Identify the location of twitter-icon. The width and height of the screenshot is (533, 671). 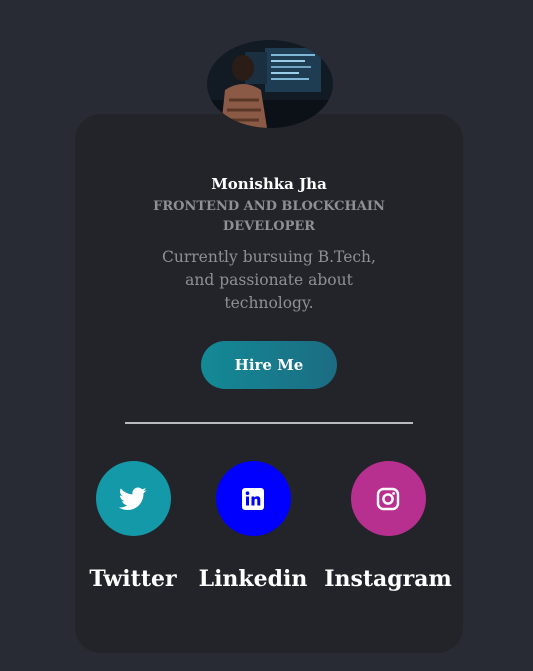
(133, 498).